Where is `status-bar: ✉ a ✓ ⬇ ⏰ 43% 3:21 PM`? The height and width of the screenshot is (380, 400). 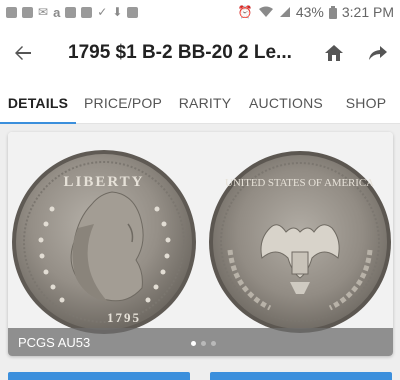 status-bar: ✉ a ✓ ⬇ ⏰ 43% 3:21 PM is located at coordinates (200, 12).